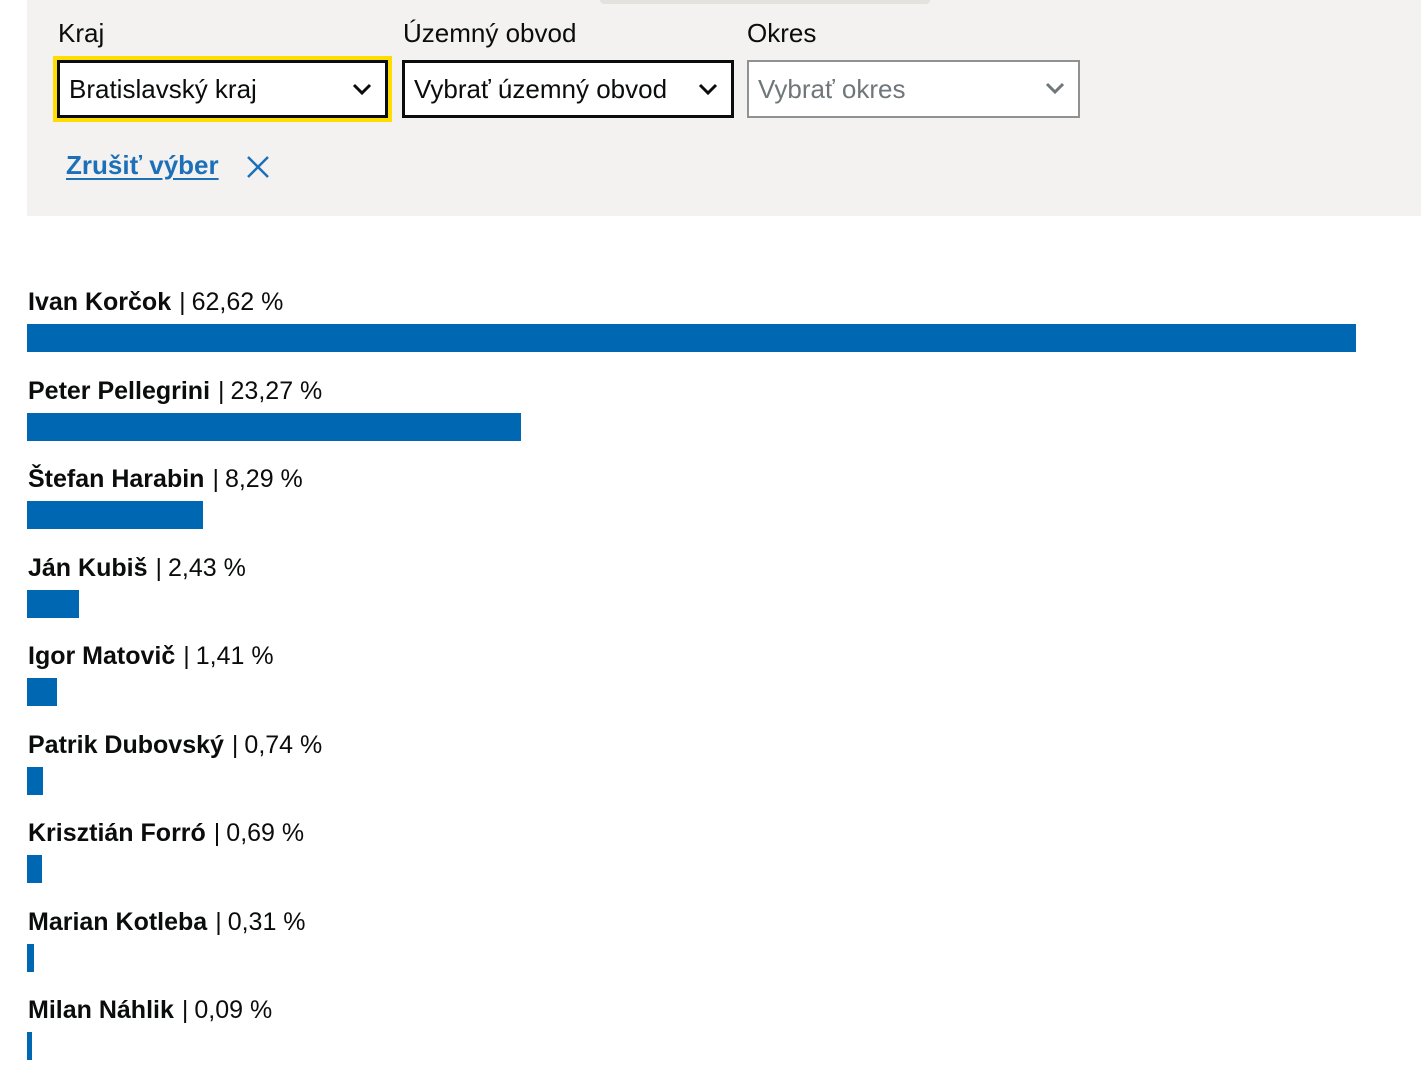  Describe the element at coordinates (119, 391) in the screenshot. I see `candidate-name: Peter Pellegrini` at that location.